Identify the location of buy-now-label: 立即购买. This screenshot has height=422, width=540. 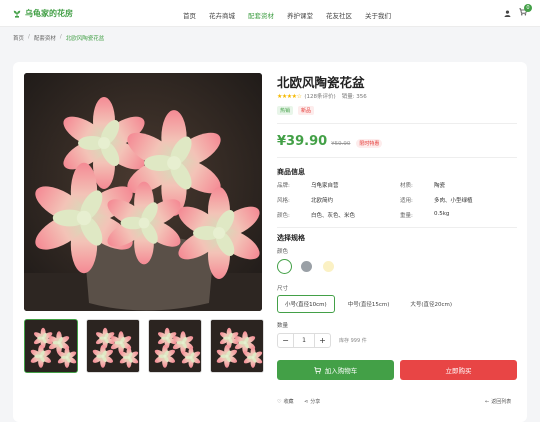
(458, 371).